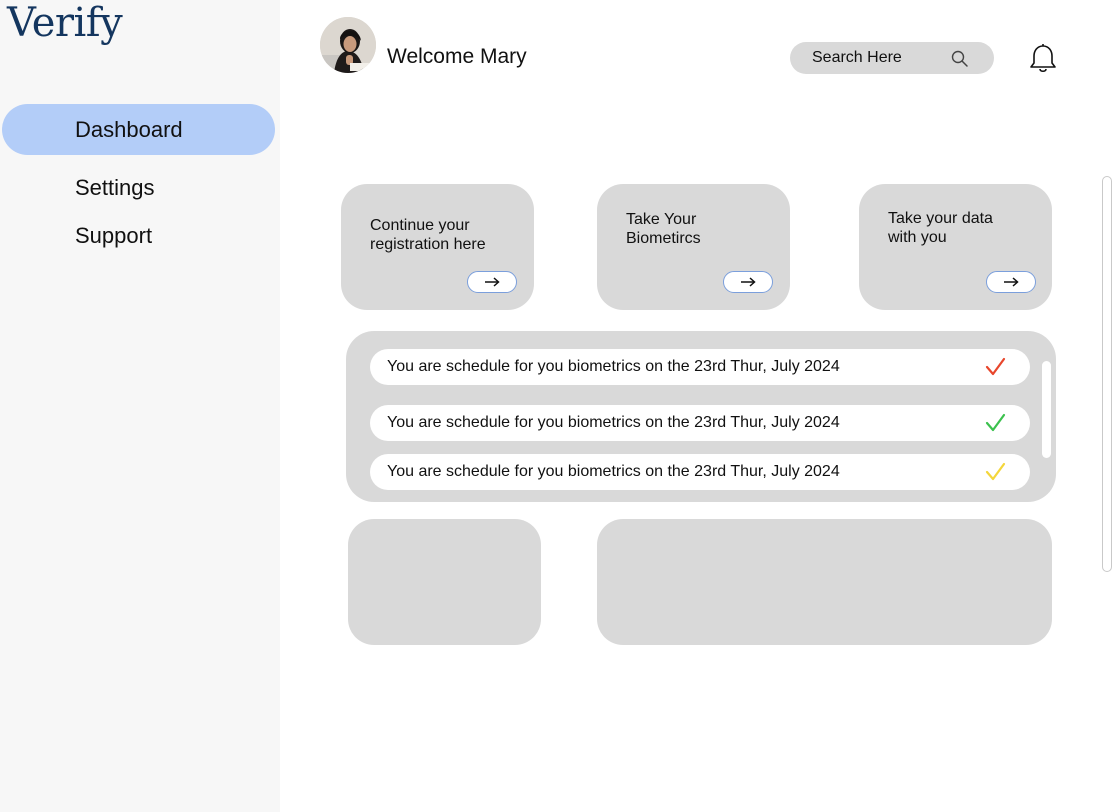 The height and width of the screenshot is (812, 1119). I want to click on search-bar: Search Here, so click(892, 58).